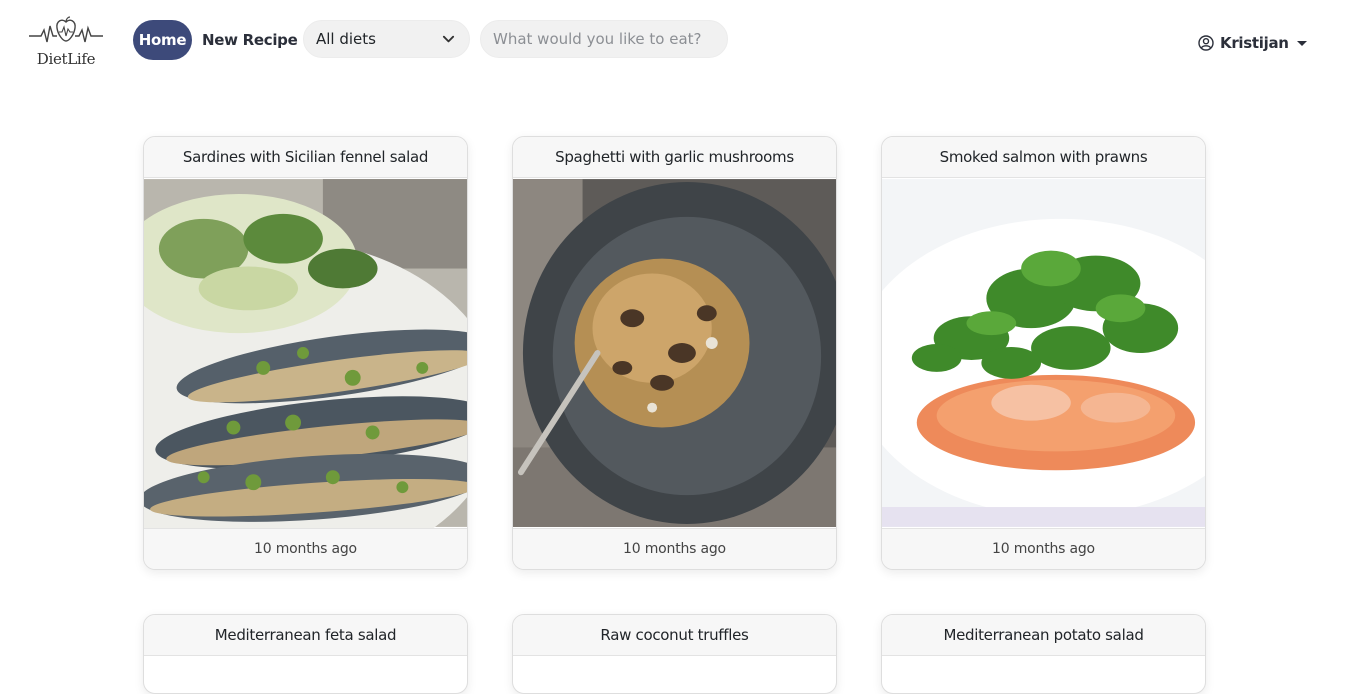 The height and width of the screenshot is (694, 1349). I want to click on diet-filter-value: All diets, so click(346, 39).